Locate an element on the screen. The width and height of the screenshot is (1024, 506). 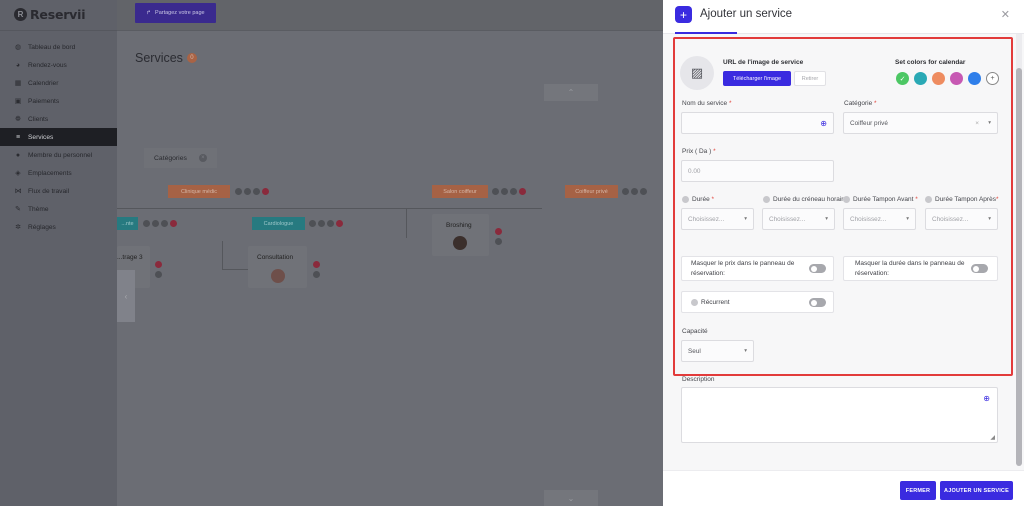
sidebar-item-label: Paiements is located at coordinates (44, 101).